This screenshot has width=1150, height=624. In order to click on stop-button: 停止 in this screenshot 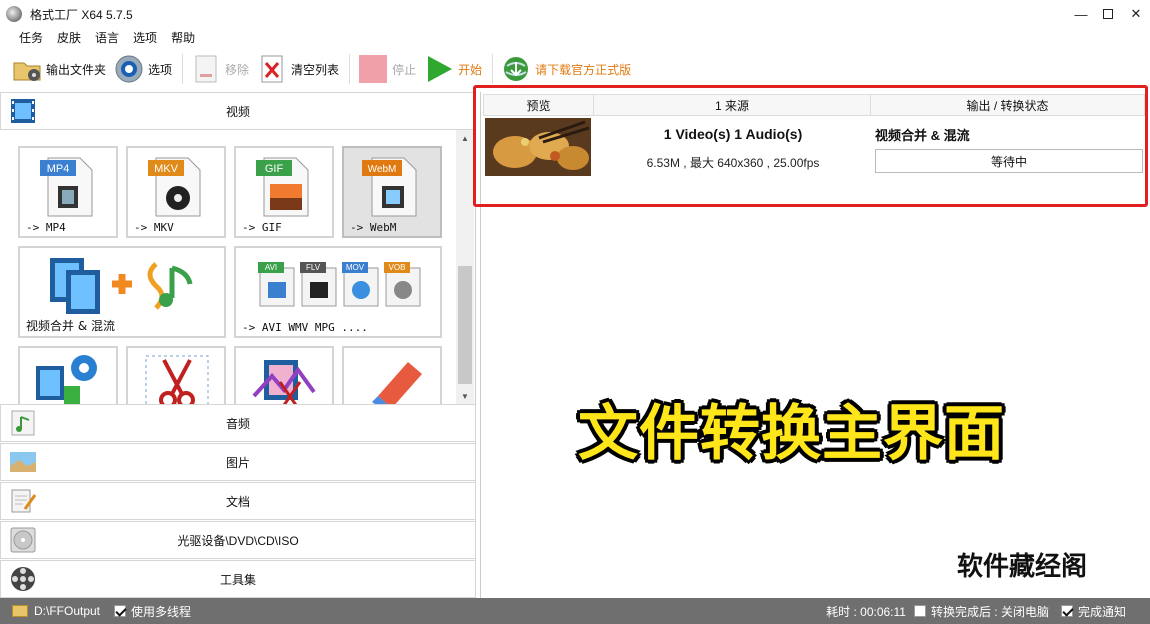, I will do `click(387, 69)`.